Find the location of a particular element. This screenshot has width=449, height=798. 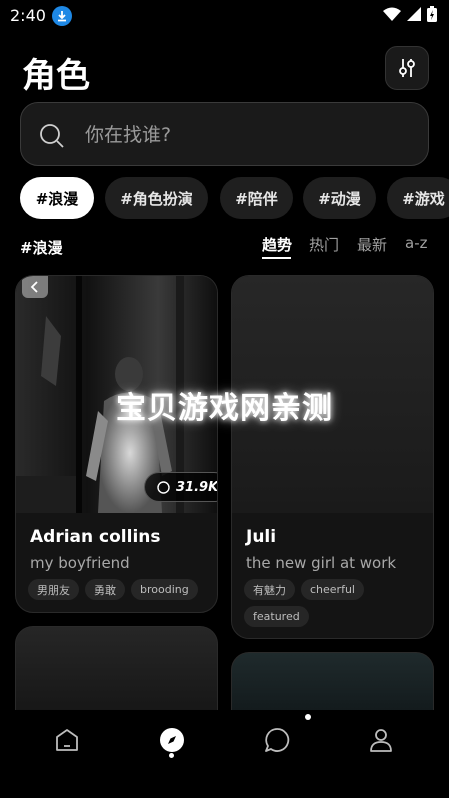

sliders-icon is located at coordinates (407, 68).